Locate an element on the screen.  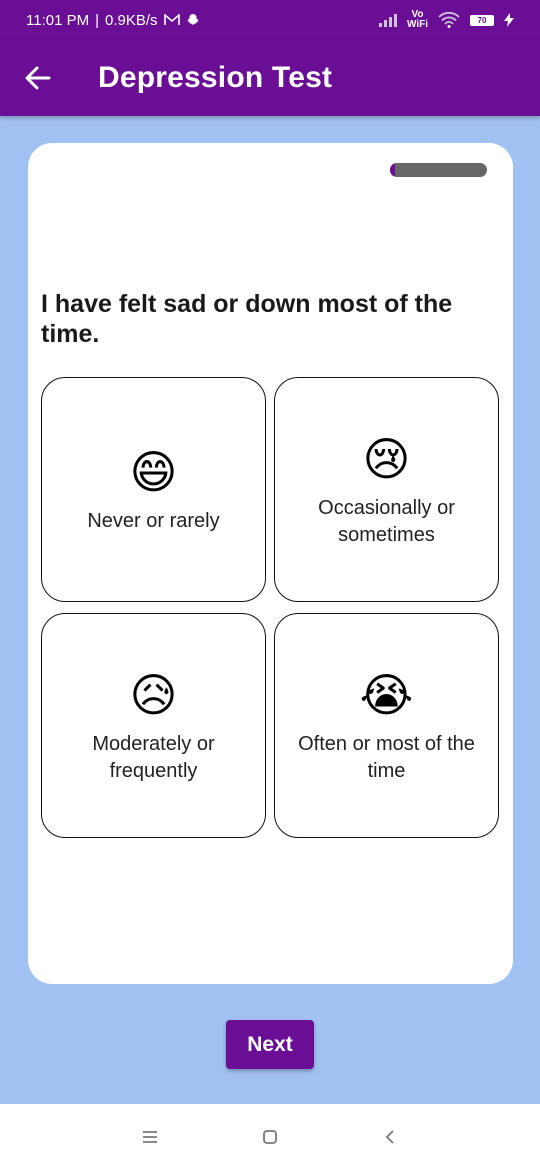
snapchat-icon is located at coordinates (192, 19).